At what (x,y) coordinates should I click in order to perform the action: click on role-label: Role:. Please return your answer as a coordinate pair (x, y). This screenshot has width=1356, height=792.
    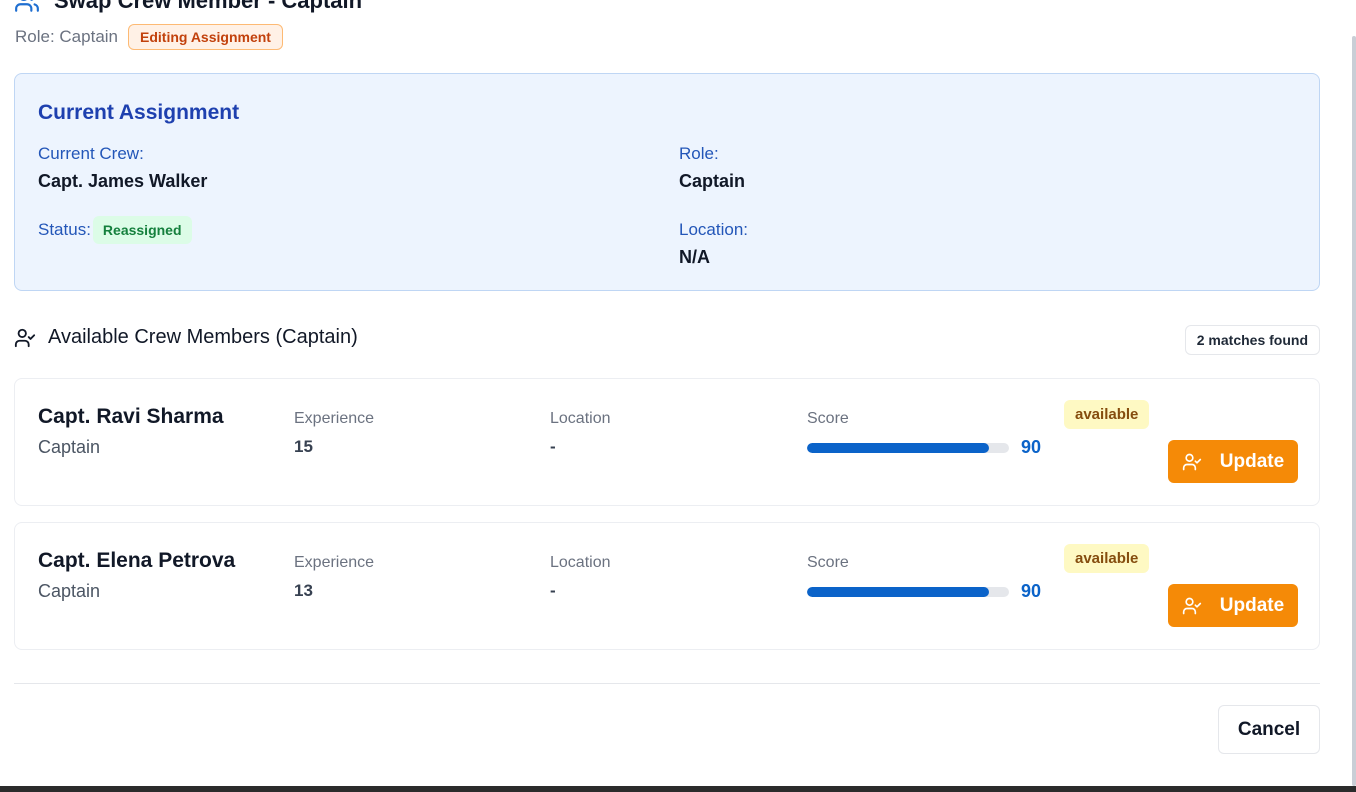
    Looking at the image, I should click on (699, 153).